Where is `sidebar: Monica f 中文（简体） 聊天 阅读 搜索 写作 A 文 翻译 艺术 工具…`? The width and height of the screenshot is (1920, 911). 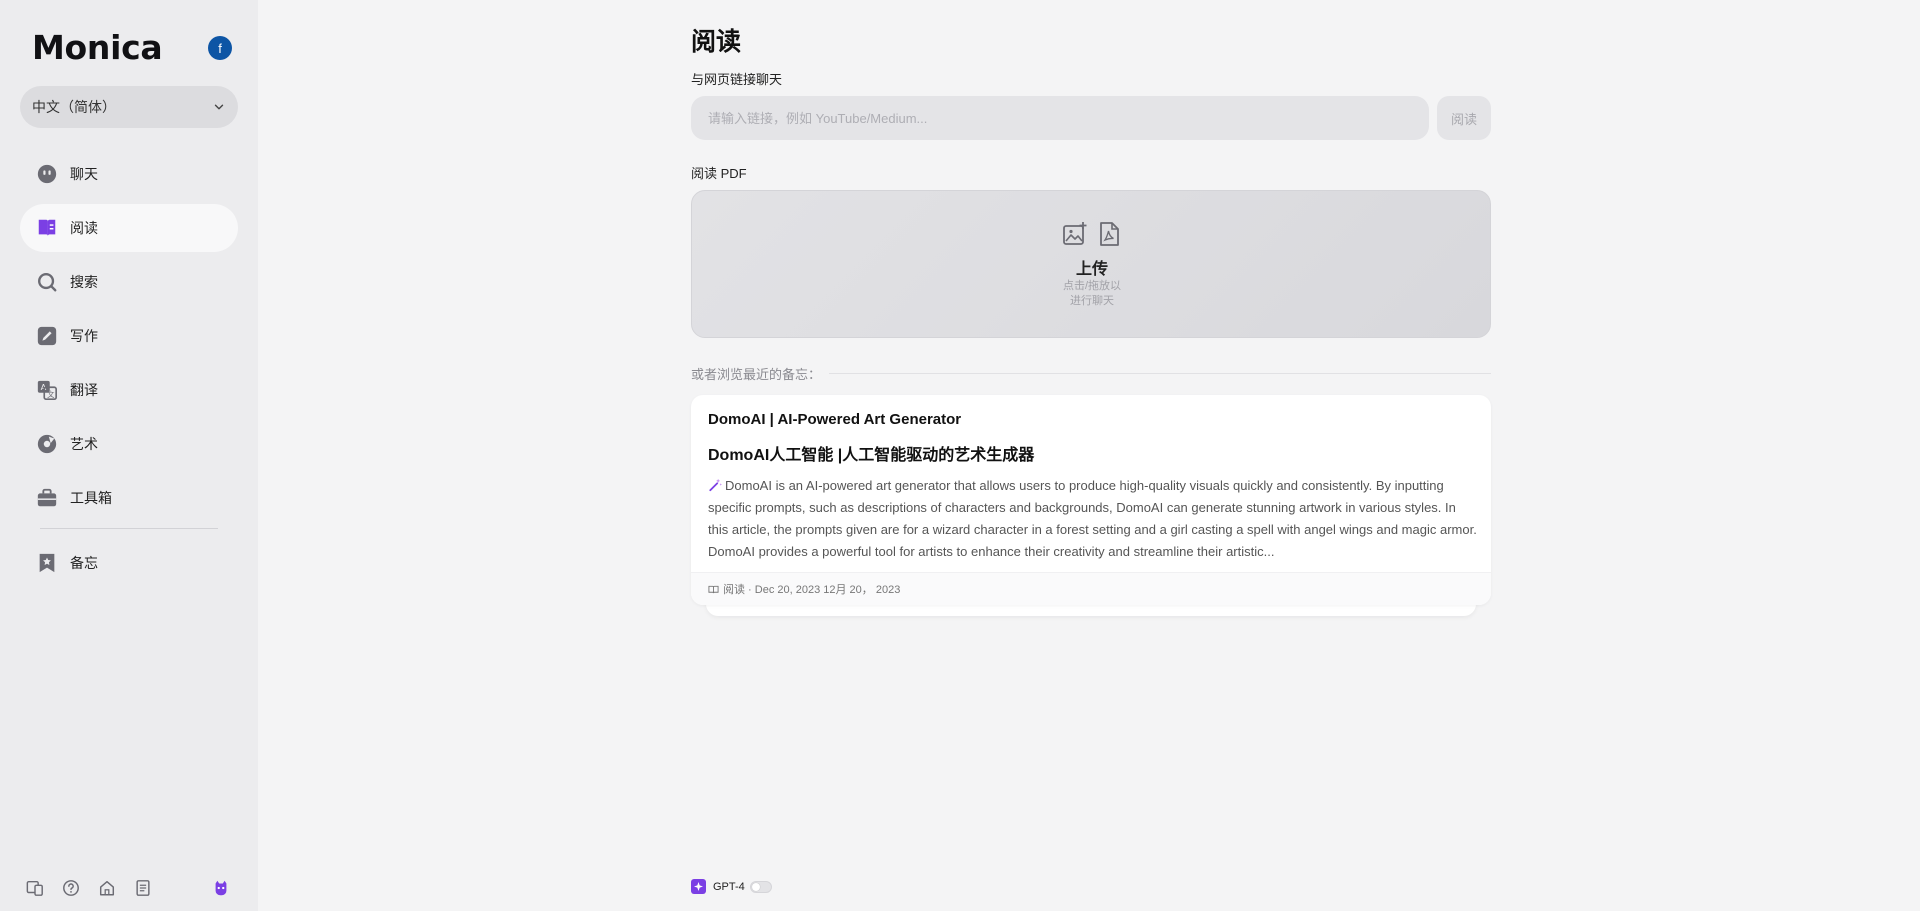 sidebar: Monica f 中文（简体） 聊天 阅读 搜索 写作 A 文 翻译 艺术 工具… is located at coordinates (129, 455).